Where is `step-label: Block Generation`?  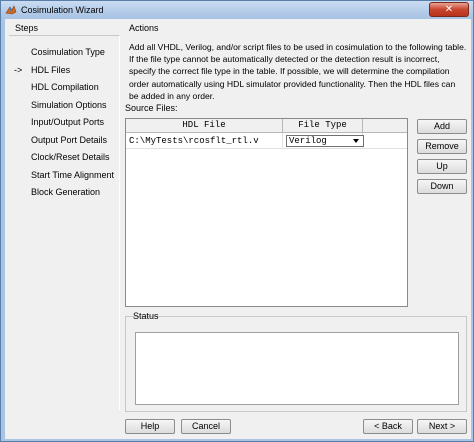 step-label: Block Generation is located at coordinates (66, 192).